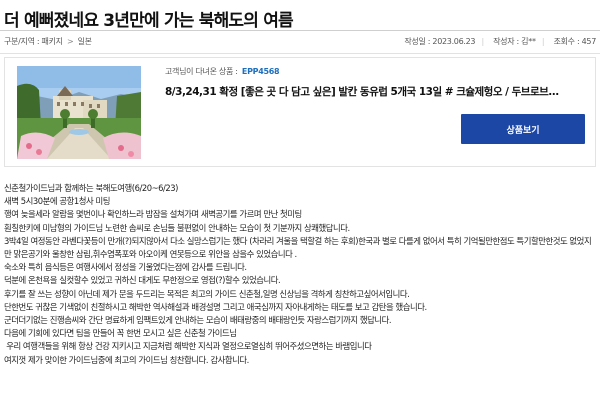  Describe the element at coordinates (57, 201) in the screenshot. I see `review-line: 새벽 5시30분에 공항1청사 미팅` at that location.